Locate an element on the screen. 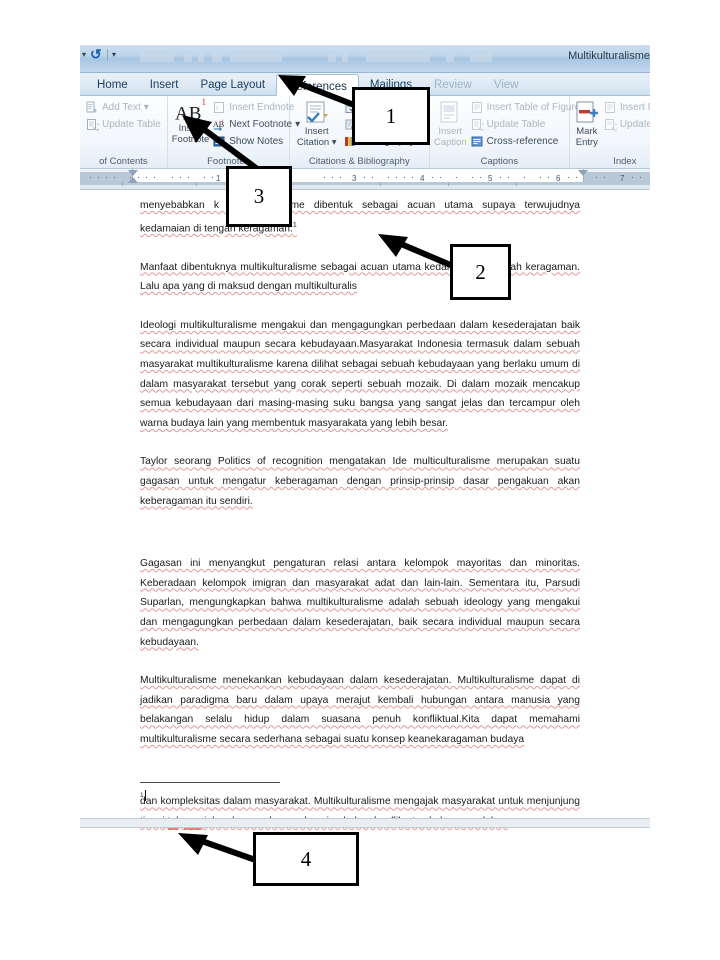 Image resolution: width=720 pixels, height=960 pixels. annotation-box-4: 4 is located at coordinates (306, 859).